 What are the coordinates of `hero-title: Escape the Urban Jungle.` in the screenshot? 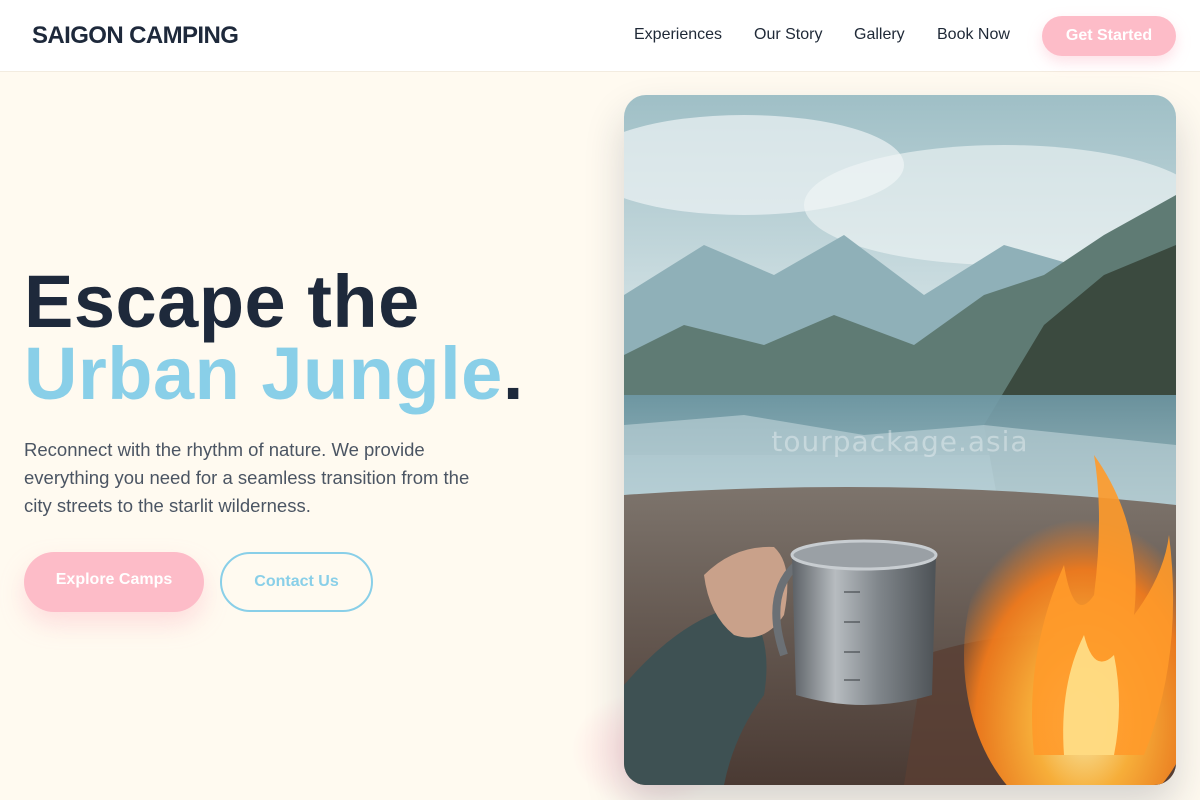 It's located at (274, 335).